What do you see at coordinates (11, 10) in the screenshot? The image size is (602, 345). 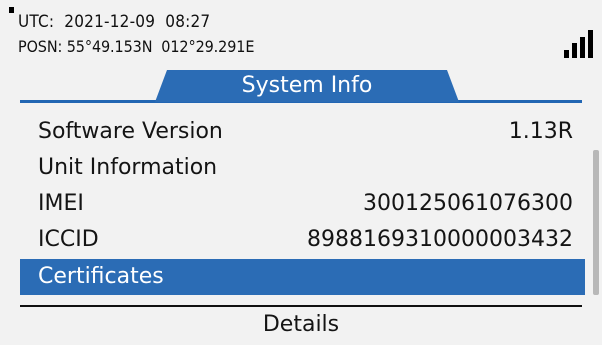 I see `status-indicator-dot` at bounding box center [11, 10].